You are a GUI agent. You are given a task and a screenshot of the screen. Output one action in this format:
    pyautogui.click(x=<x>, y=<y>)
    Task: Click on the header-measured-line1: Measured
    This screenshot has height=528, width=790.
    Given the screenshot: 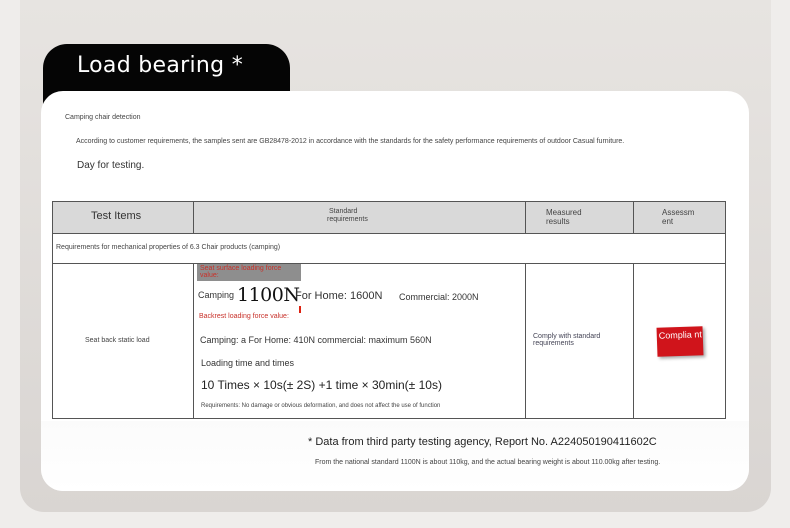 What is the action you would take?
    pyautogui.click(x=564, y=212)
    